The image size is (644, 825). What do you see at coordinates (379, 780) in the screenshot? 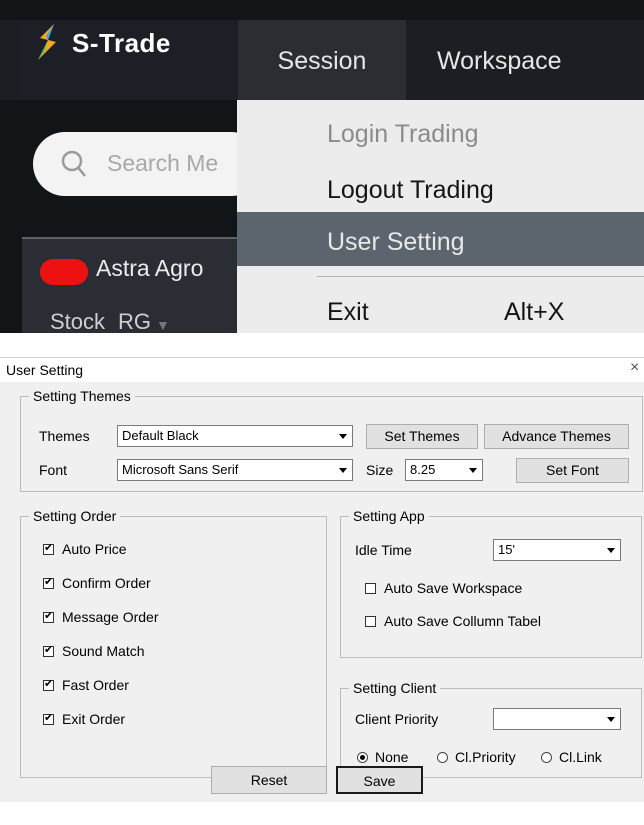
I see `save-button: Save` at bounding box center [379, 780].